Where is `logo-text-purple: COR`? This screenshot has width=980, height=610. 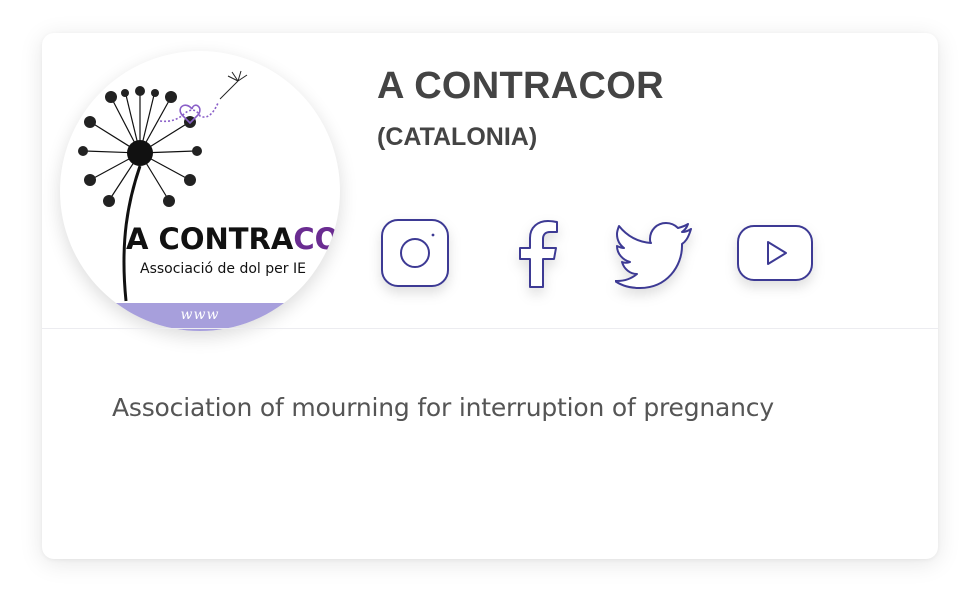 logo-text-purple: COR is located at coordinates (316, 239).